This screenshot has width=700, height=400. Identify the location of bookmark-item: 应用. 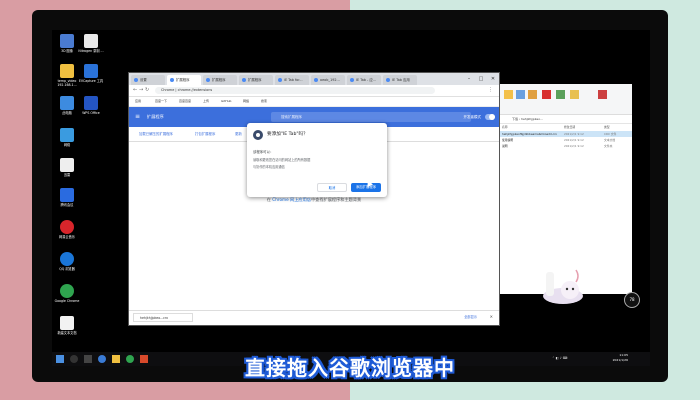
(138, 101).